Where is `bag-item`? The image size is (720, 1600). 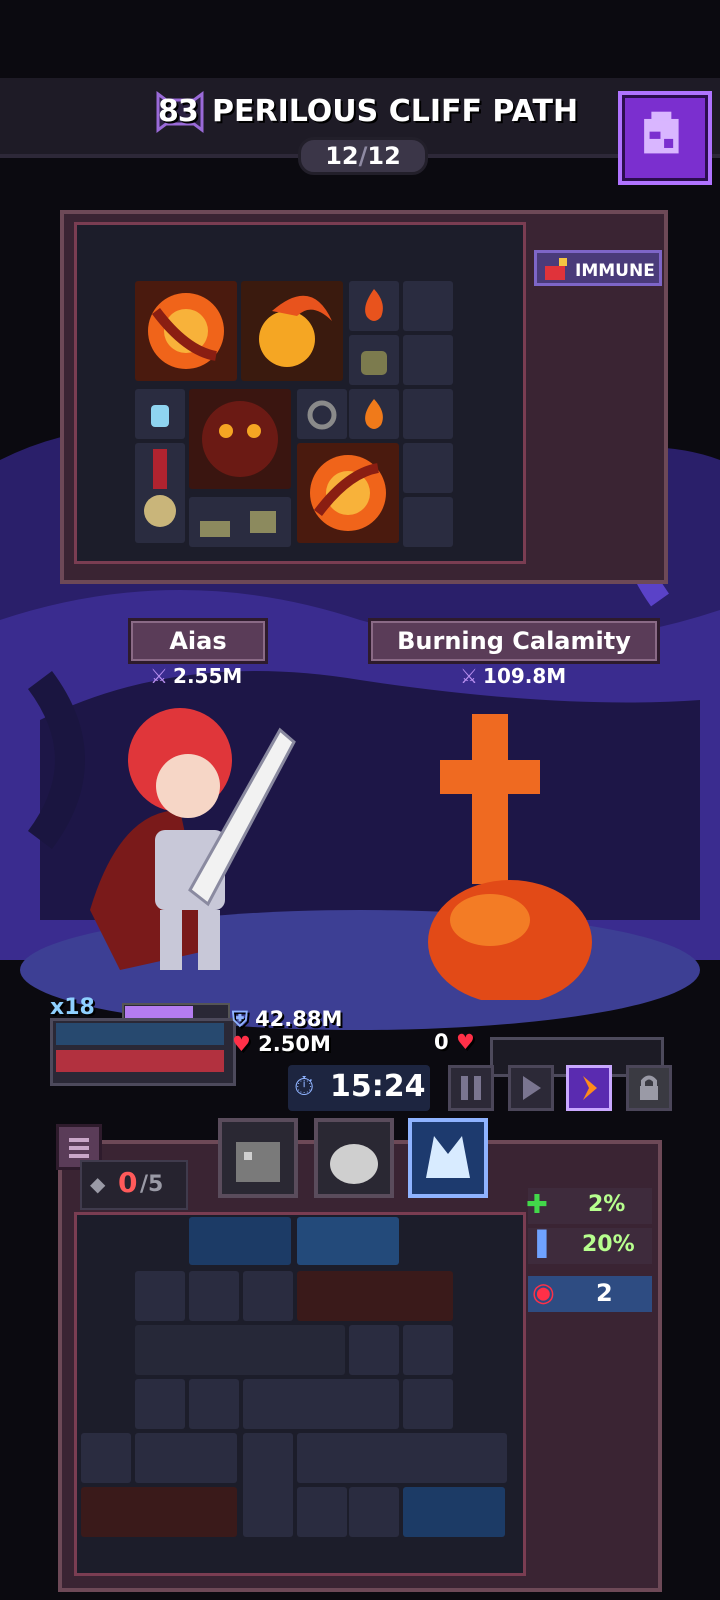 bag-item is located at coordinates (374, 360).